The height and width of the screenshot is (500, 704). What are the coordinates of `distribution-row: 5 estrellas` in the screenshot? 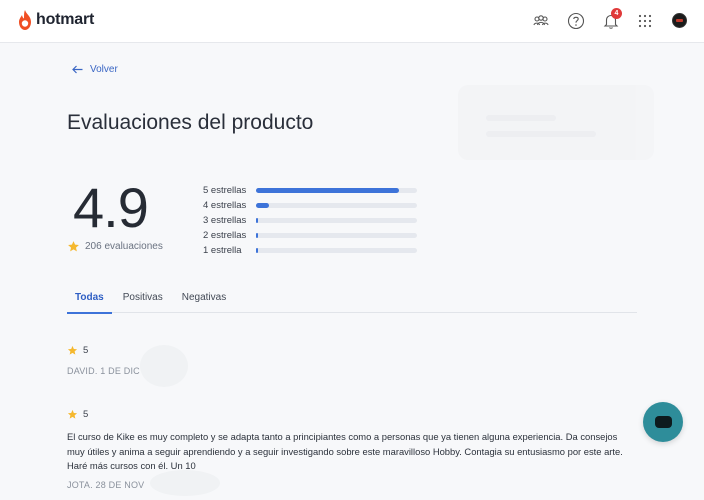 It's located at (310, 190).